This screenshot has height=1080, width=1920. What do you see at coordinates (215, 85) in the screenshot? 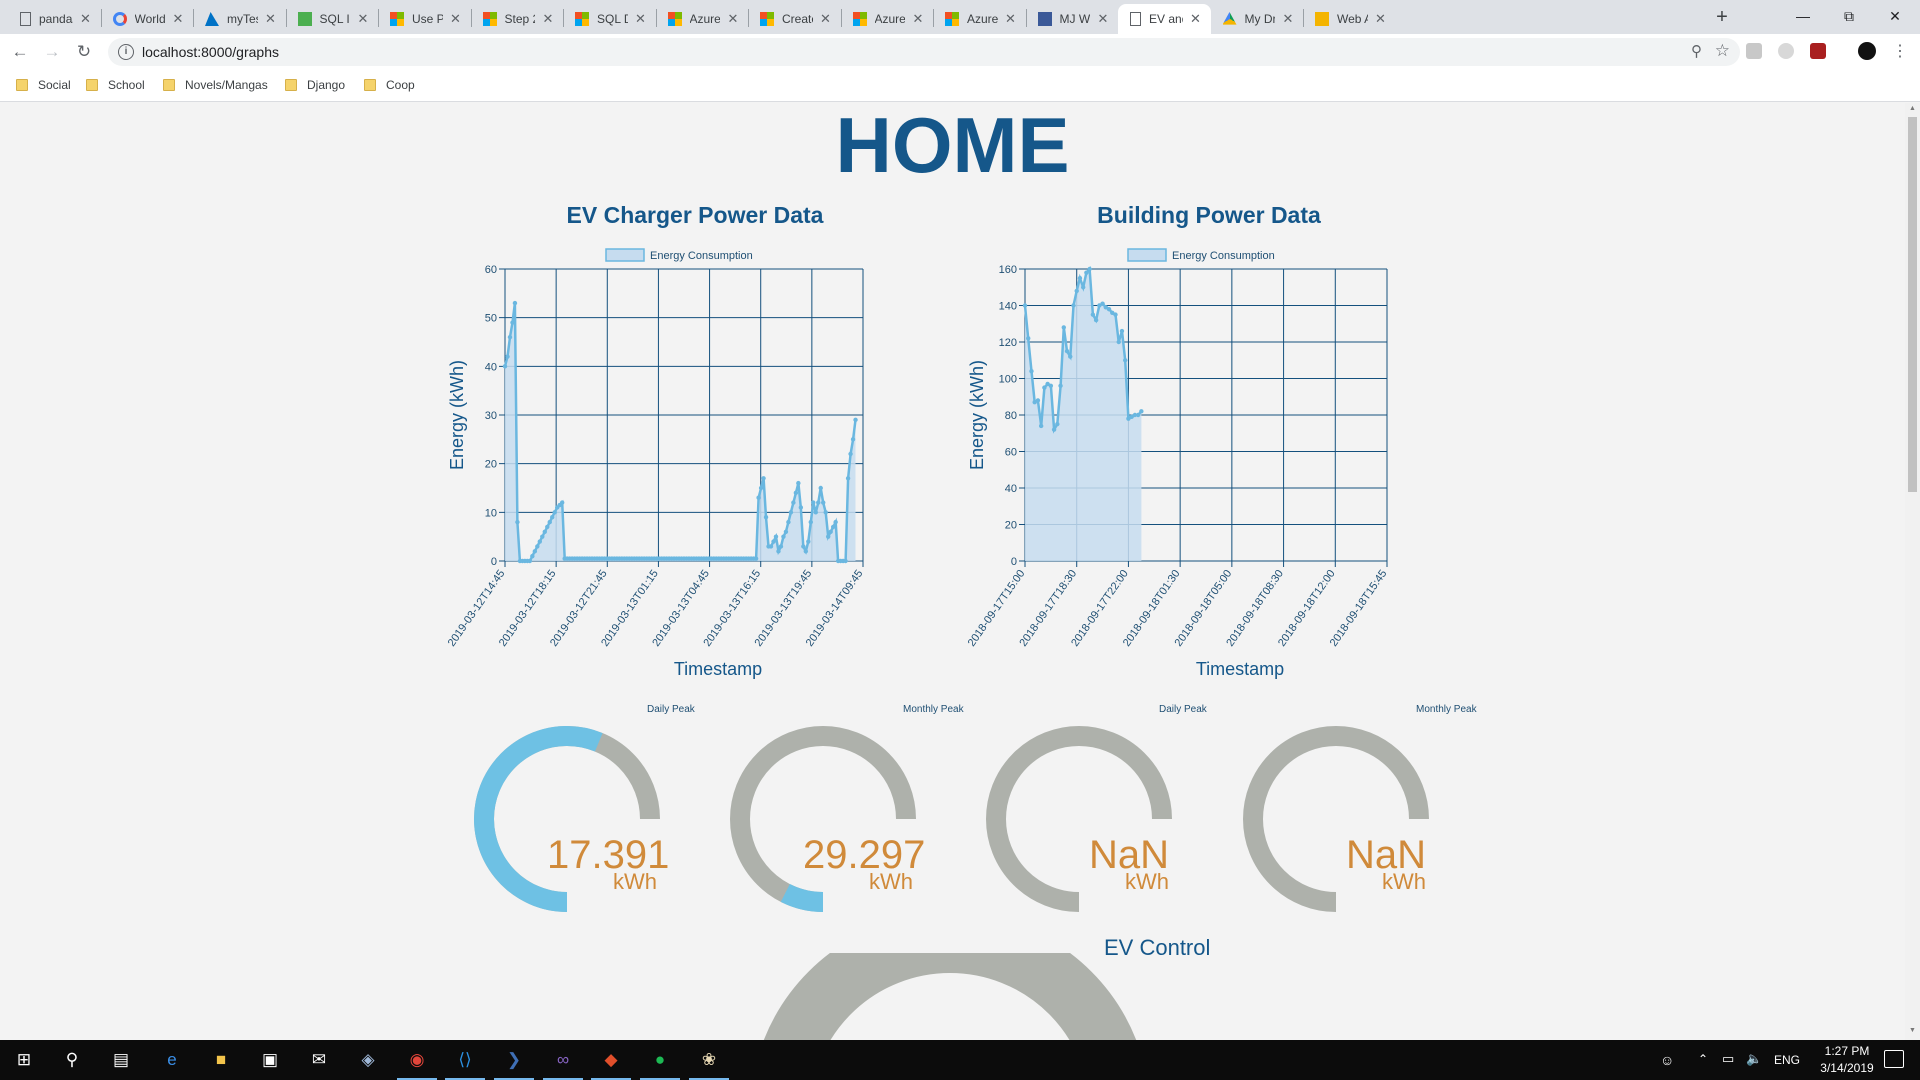
I see `bookmark-folder: Novels/Mangas` at bounding box center [215, 85].